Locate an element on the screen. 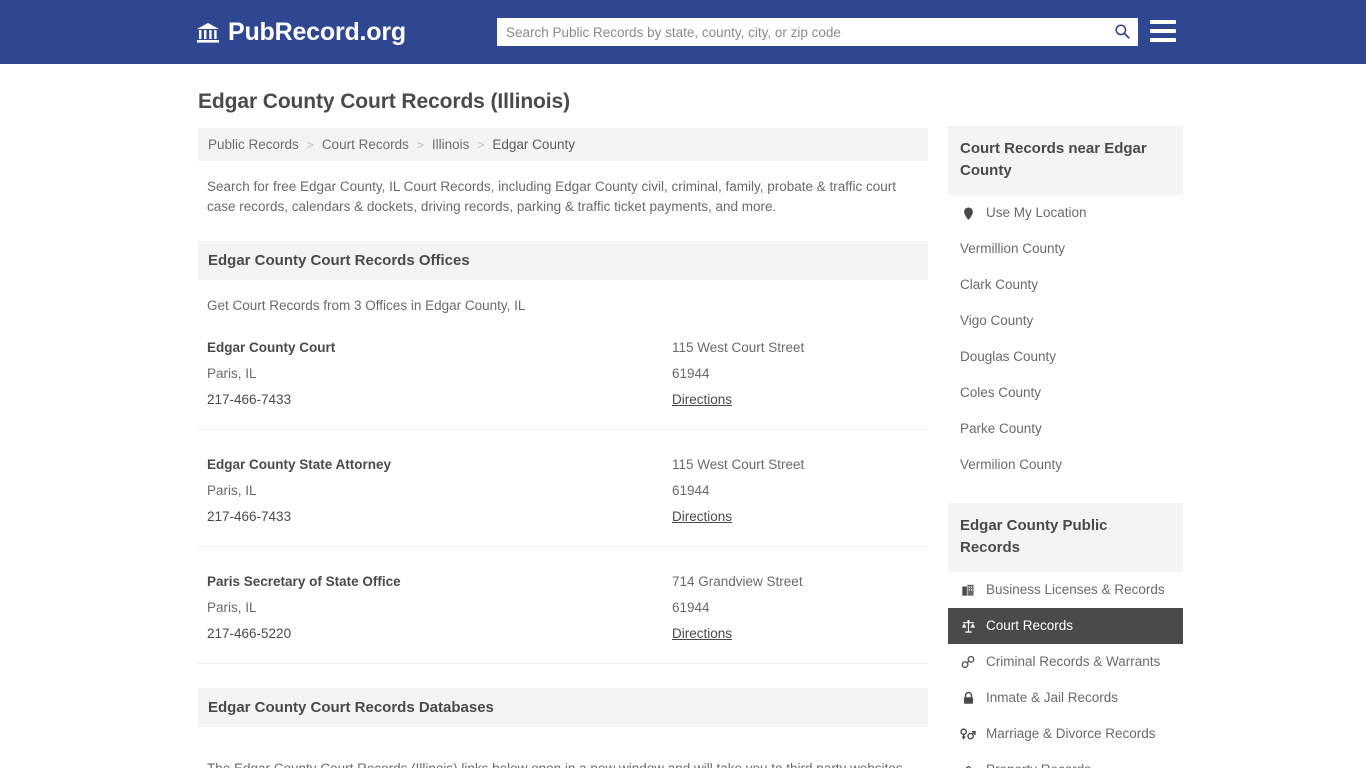 The width and height of the screenshot is (1366, 768). office-street: 714 Grandview Street is located at coordinates (737, 581).